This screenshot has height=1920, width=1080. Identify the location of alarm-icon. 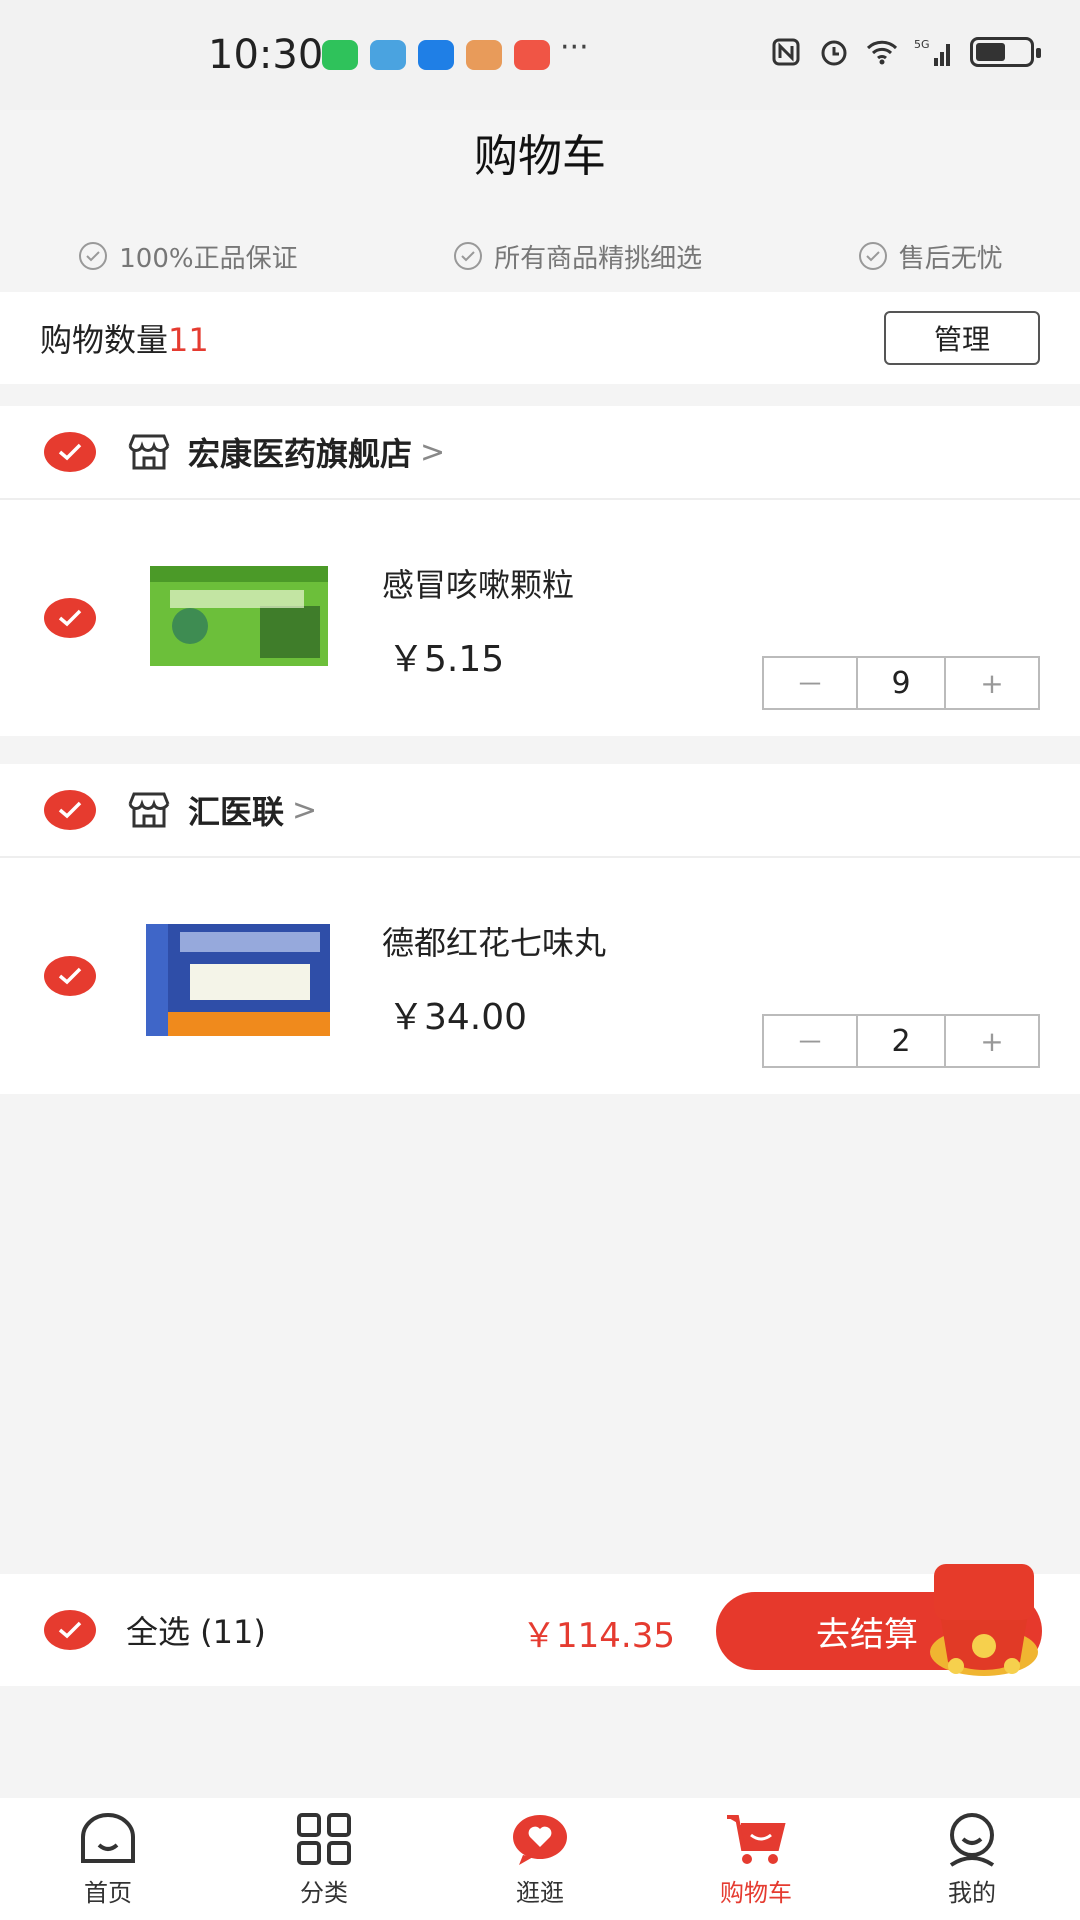
(834, 53).